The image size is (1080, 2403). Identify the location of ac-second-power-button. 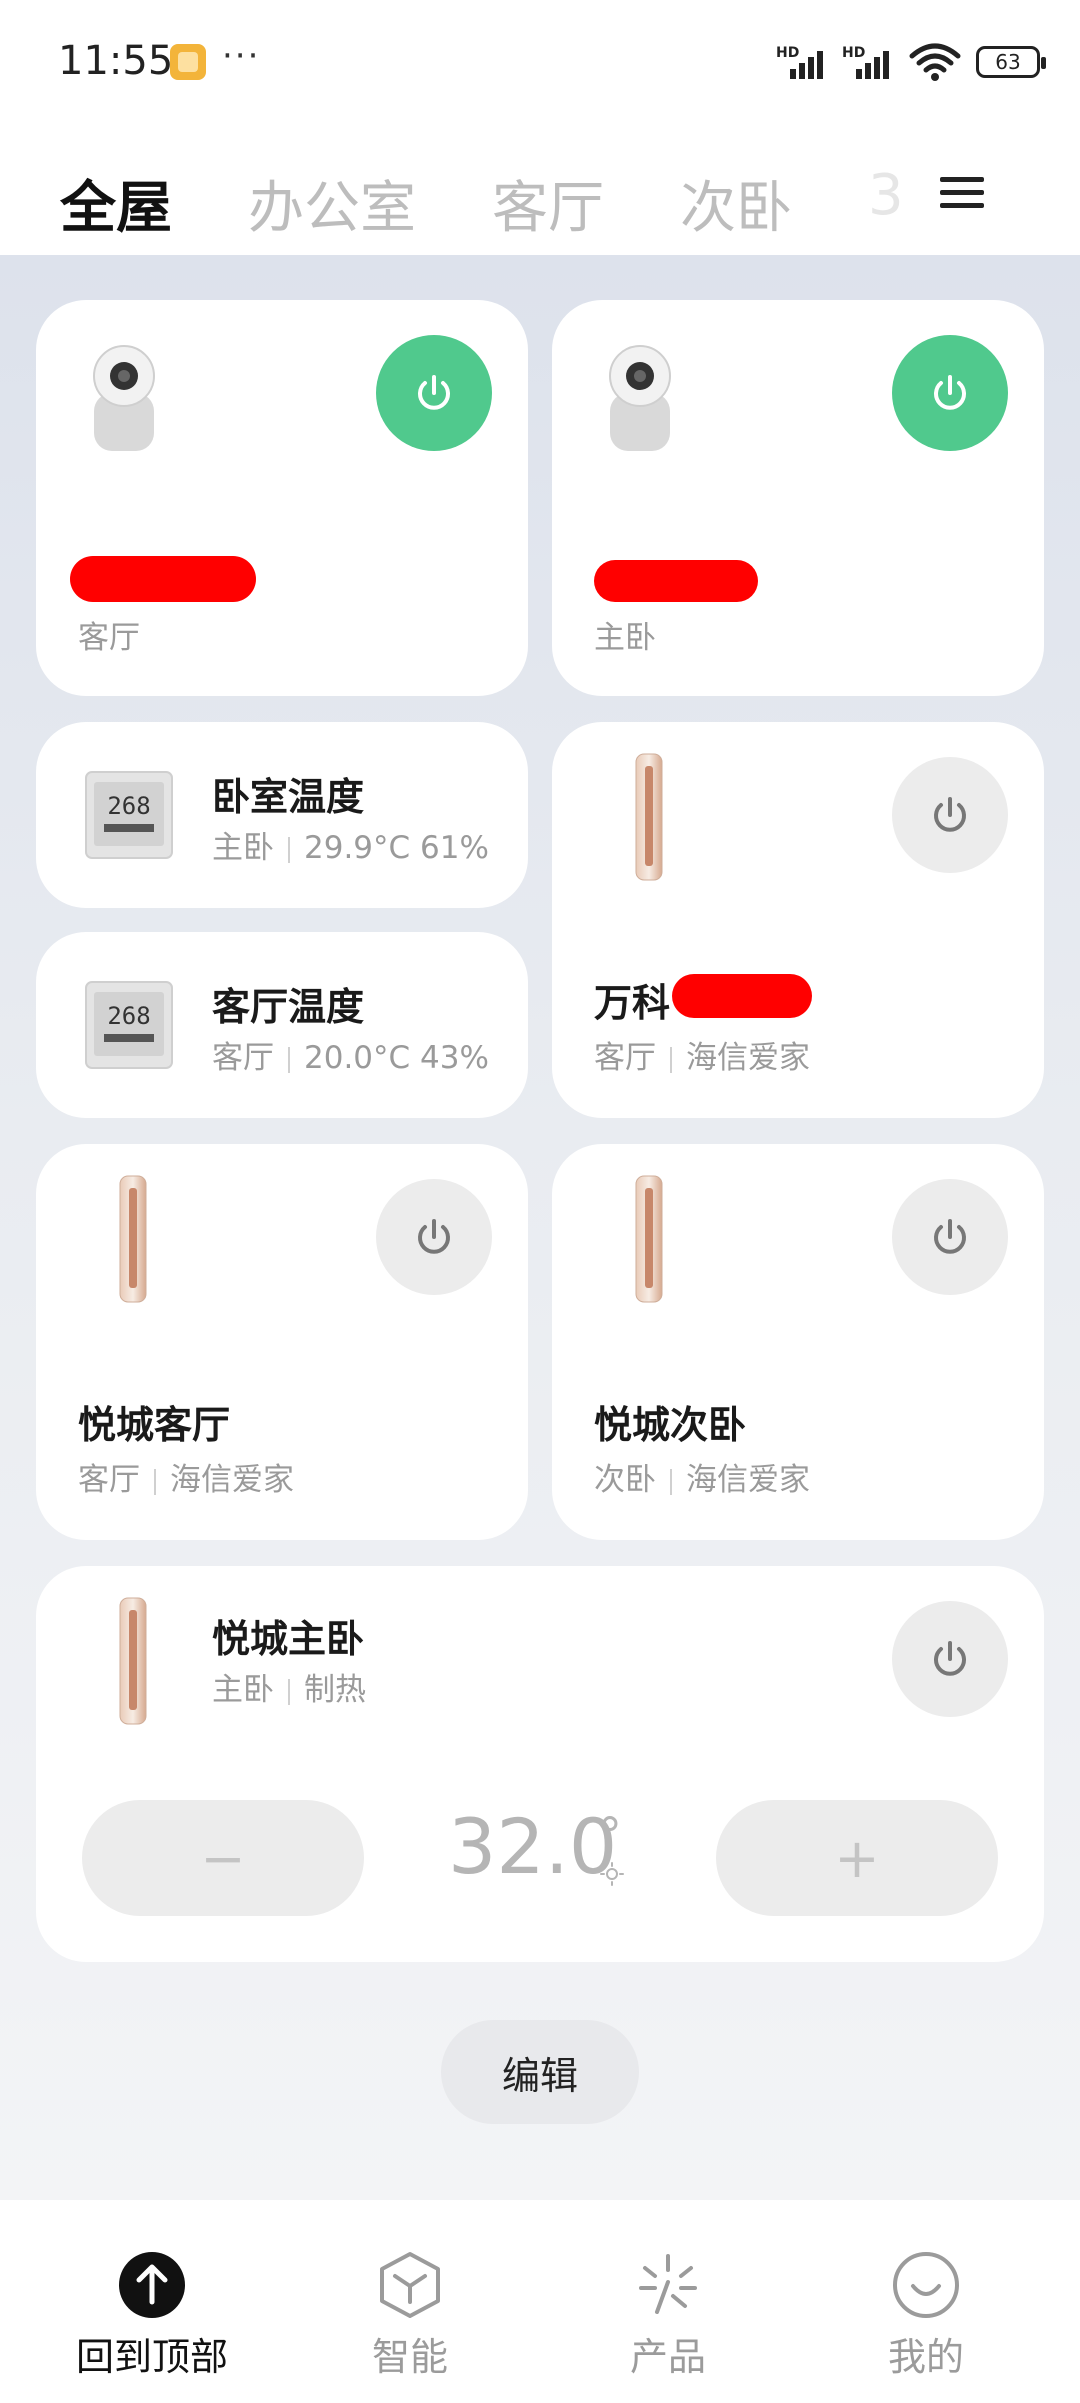
(950, 1237).